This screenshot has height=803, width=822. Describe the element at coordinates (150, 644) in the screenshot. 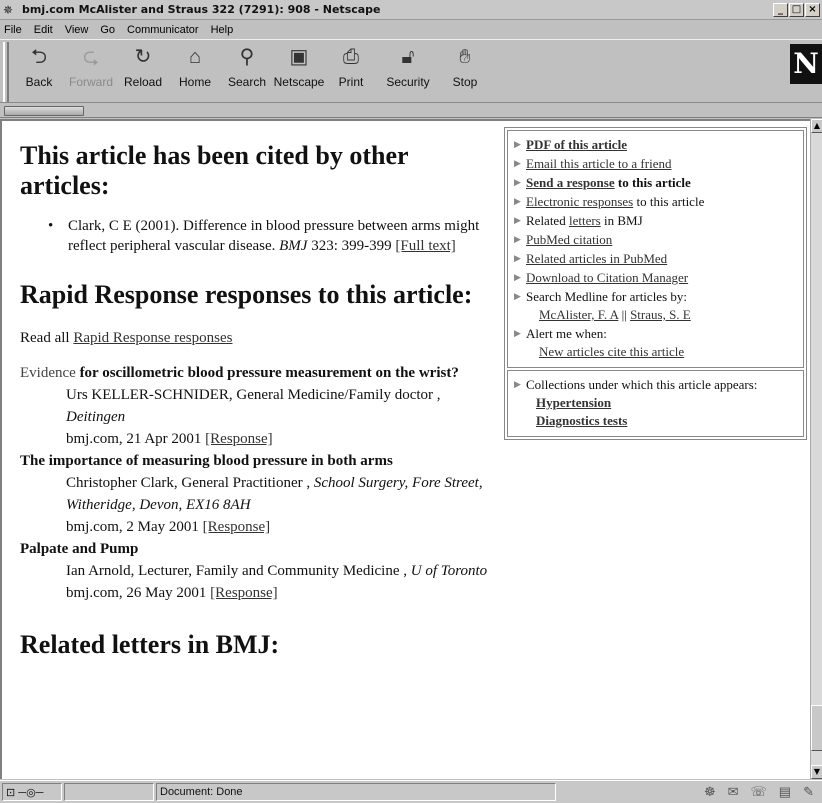

I see `related-letters-heading: Related letters in BMJ:` at that location.